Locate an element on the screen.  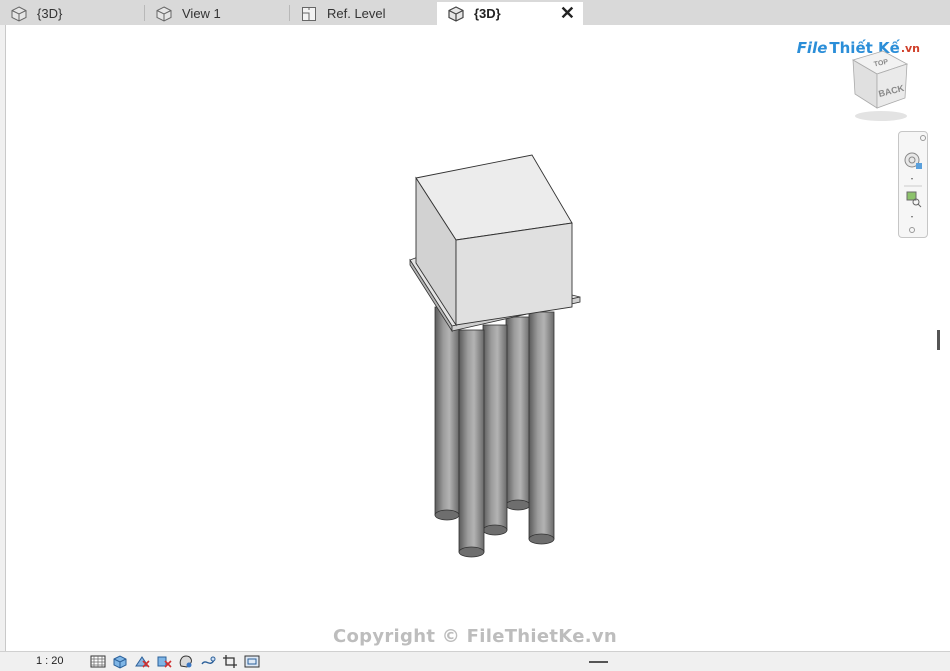
tab-ref-level: Ref. Level is located at coordinates (363, 13).